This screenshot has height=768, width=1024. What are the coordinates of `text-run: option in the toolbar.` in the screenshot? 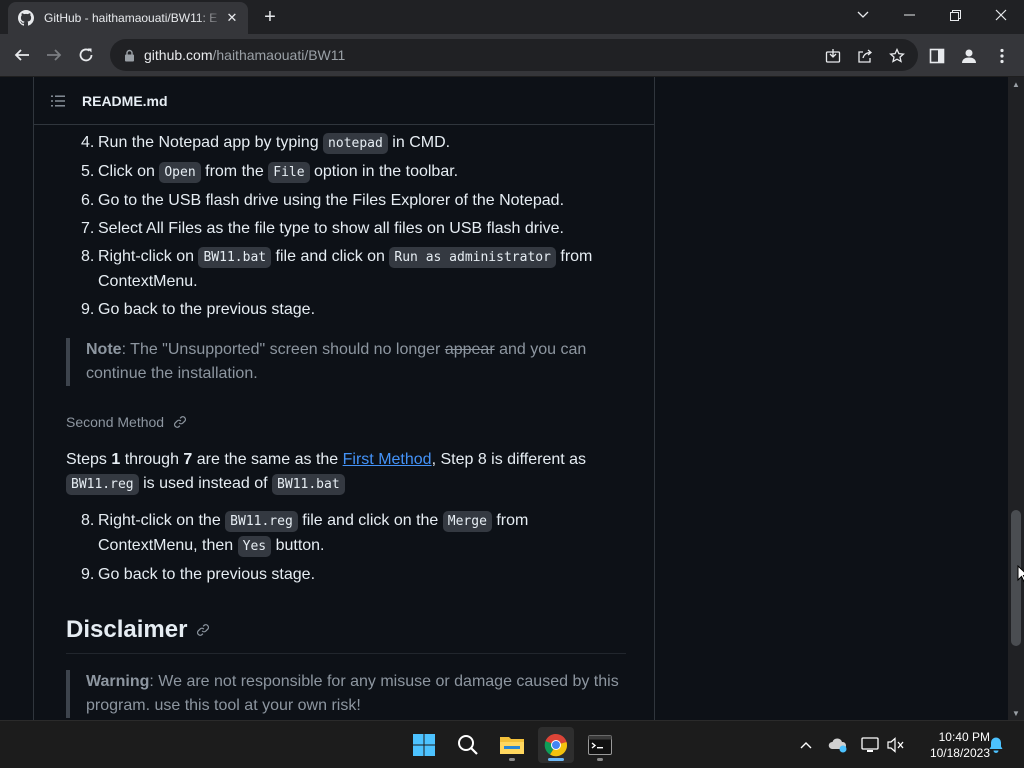 It's located at (384, 171).